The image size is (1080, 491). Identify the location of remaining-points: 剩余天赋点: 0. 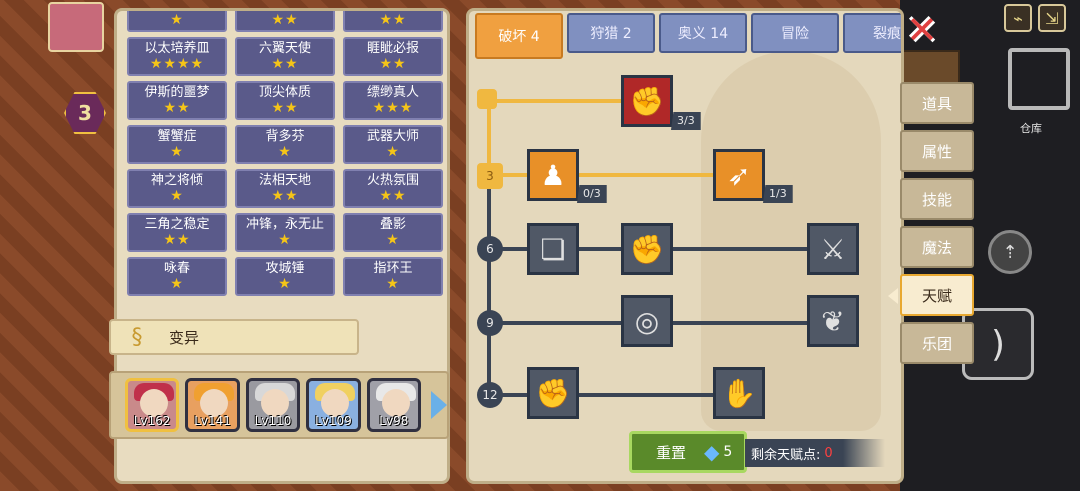
(815, 453).